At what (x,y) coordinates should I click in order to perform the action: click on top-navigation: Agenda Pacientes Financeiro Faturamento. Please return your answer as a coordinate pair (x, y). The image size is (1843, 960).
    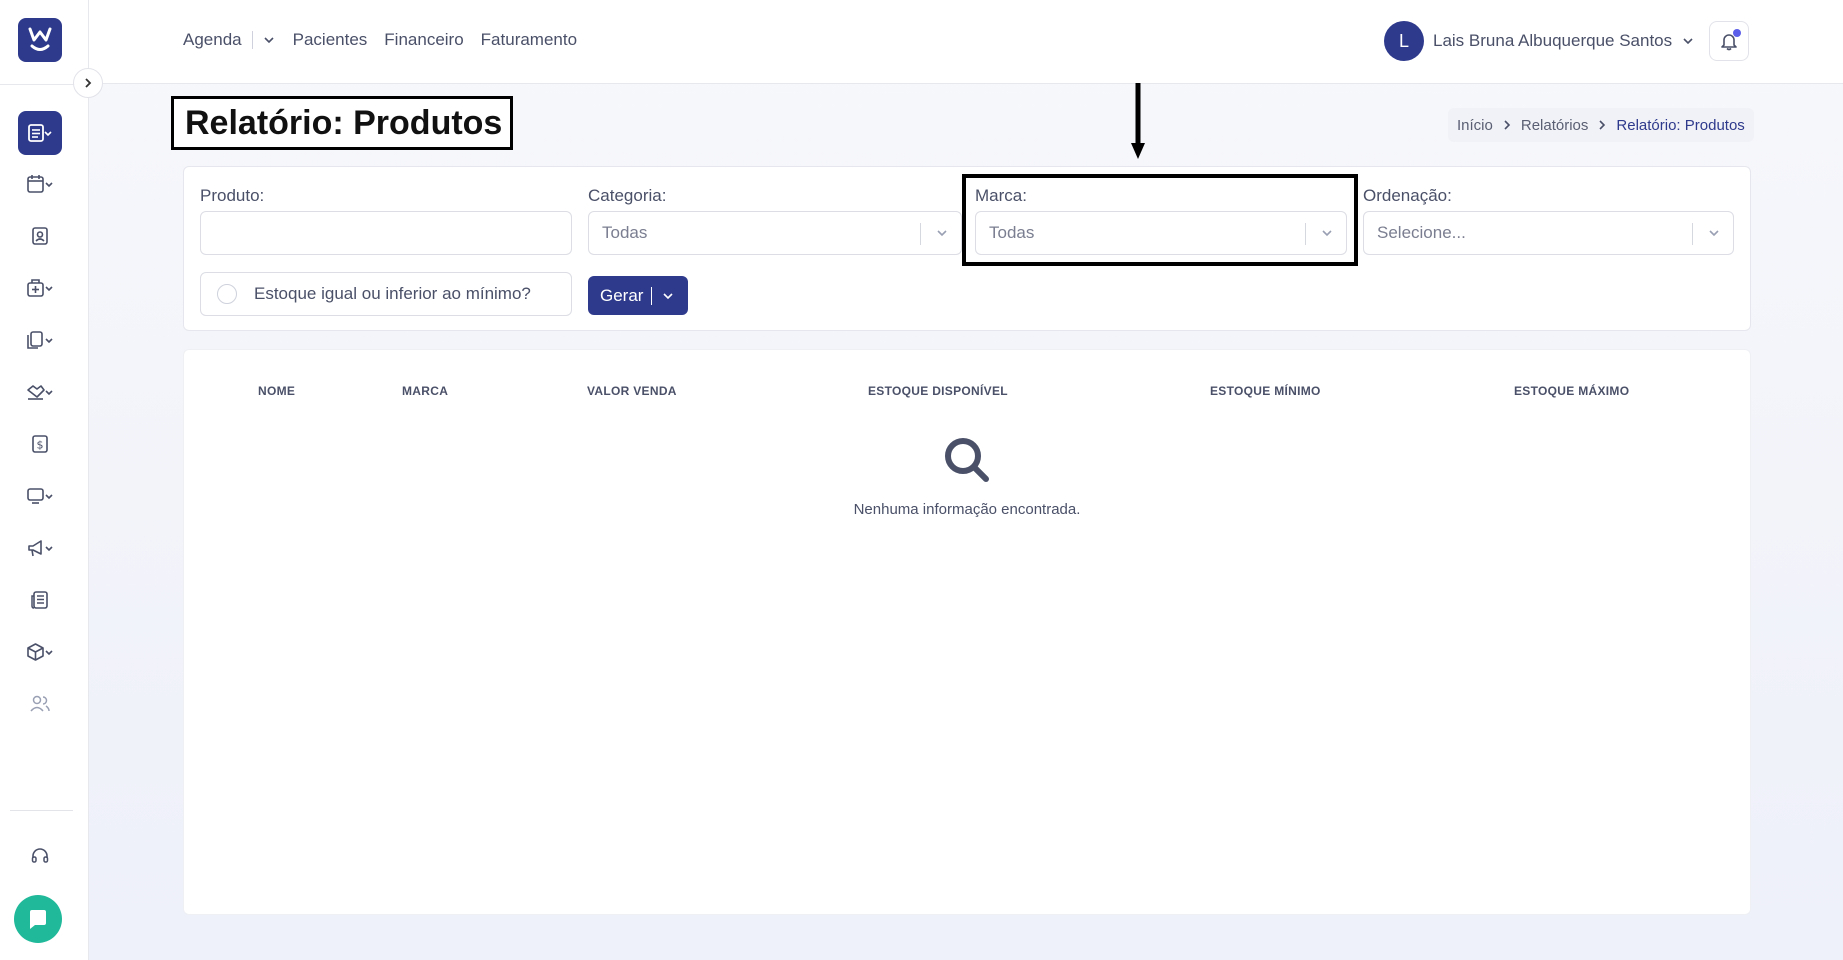
    Looking at the image, I should click on (388, 40).